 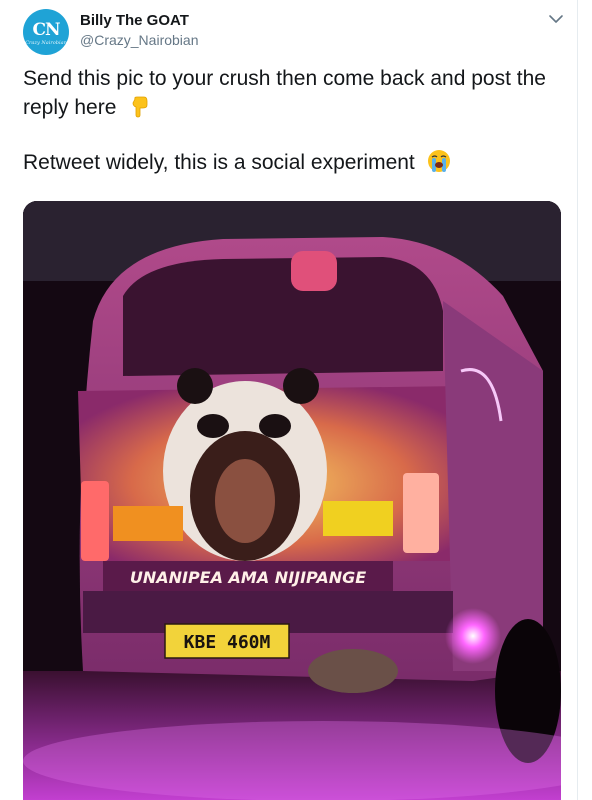 What do you see at coordinates (134, 20) in the screenshot?
I see `display-name: Billy The GOAT` at bounding box center [134, 20].